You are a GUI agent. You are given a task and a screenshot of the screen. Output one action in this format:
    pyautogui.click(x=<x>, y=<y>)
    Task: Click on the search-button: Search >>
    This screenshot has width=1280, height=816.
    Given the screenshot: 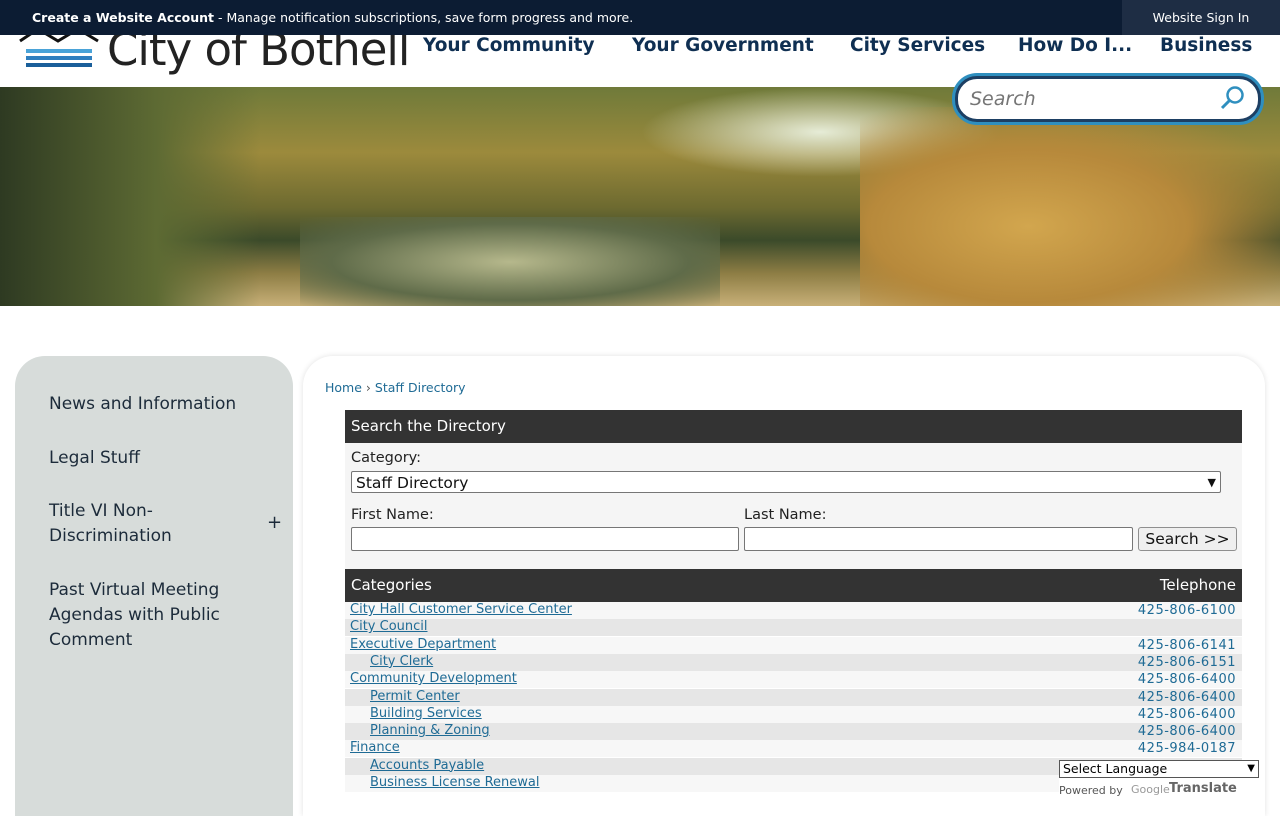 What is the action you would take?
    pyautogui.click(x=1187, y=539)
    